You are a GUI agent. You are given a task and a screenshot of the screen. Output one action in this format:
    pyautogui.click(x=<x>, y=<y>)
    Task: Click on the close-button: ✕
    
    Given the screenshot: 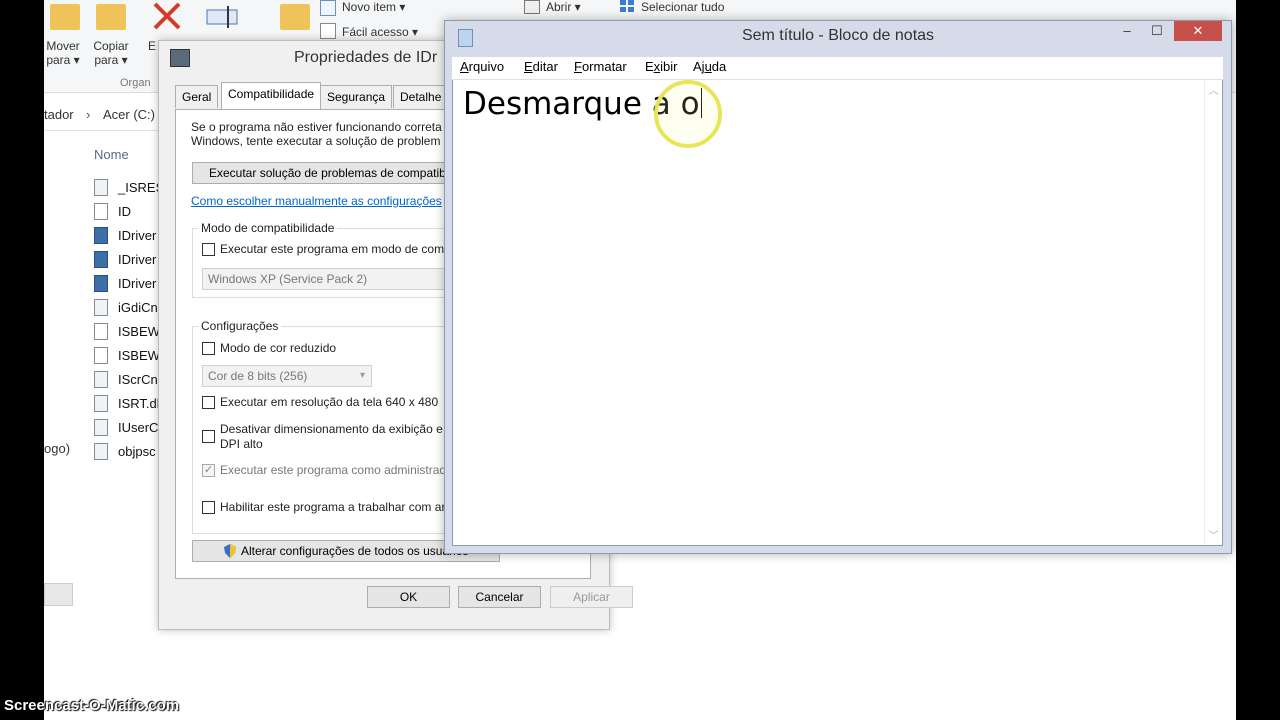 What is the action you would take?
    pyautogui.click(x=1198, y=31)
    